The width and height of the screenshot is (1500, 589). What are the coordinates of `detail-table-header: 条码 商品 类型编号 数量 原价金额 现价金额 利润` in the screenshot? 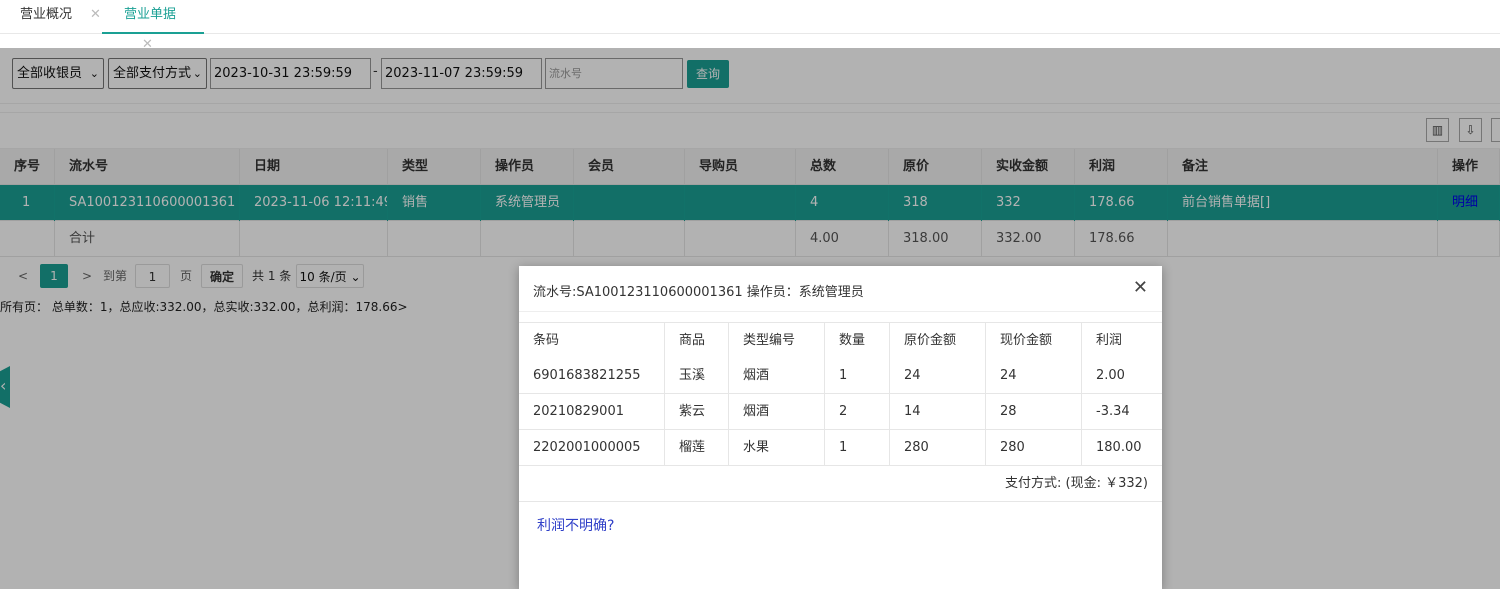 It's located at (840, 340).